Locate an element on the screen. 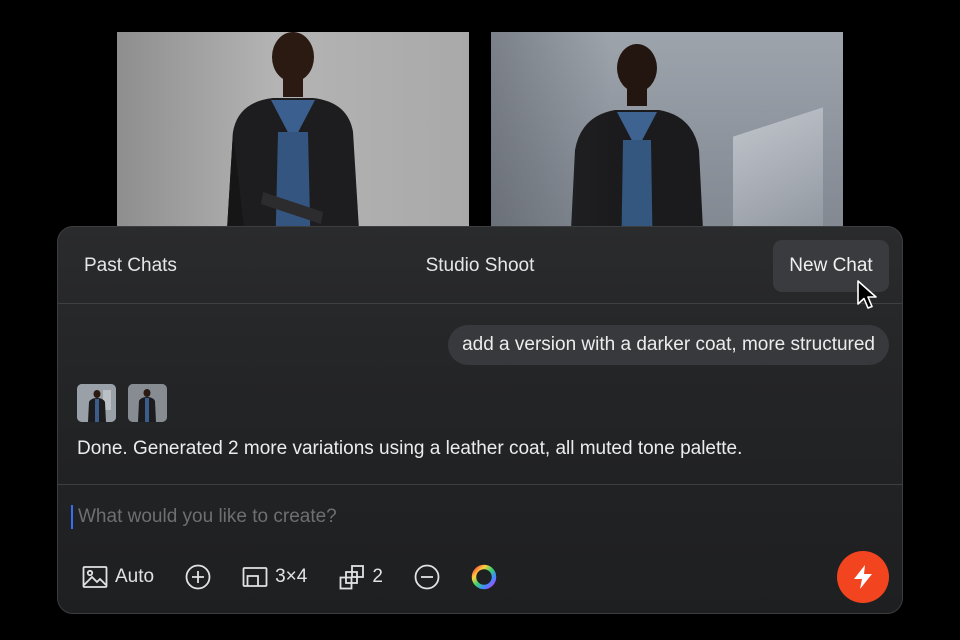  text-caret is located at coordinates (72, 517).